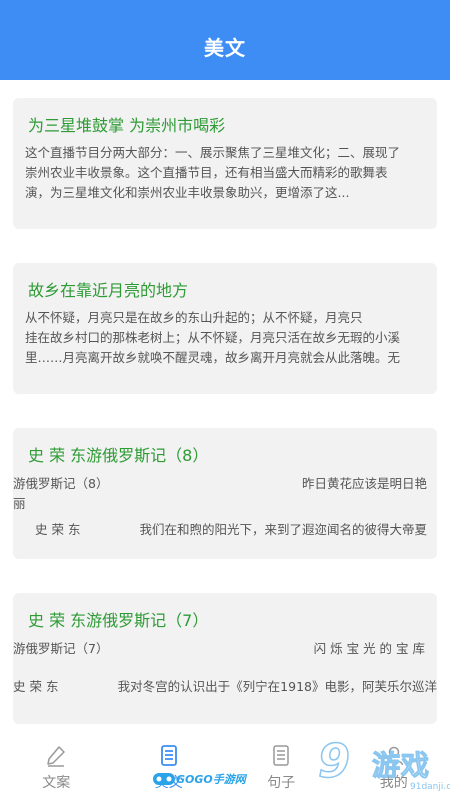 The width and height of the screenshot is (450, 800). Describe the element at coordinates (211, 779) in the screenshot. I see `watermark-text: GOGO手游网` at that location.